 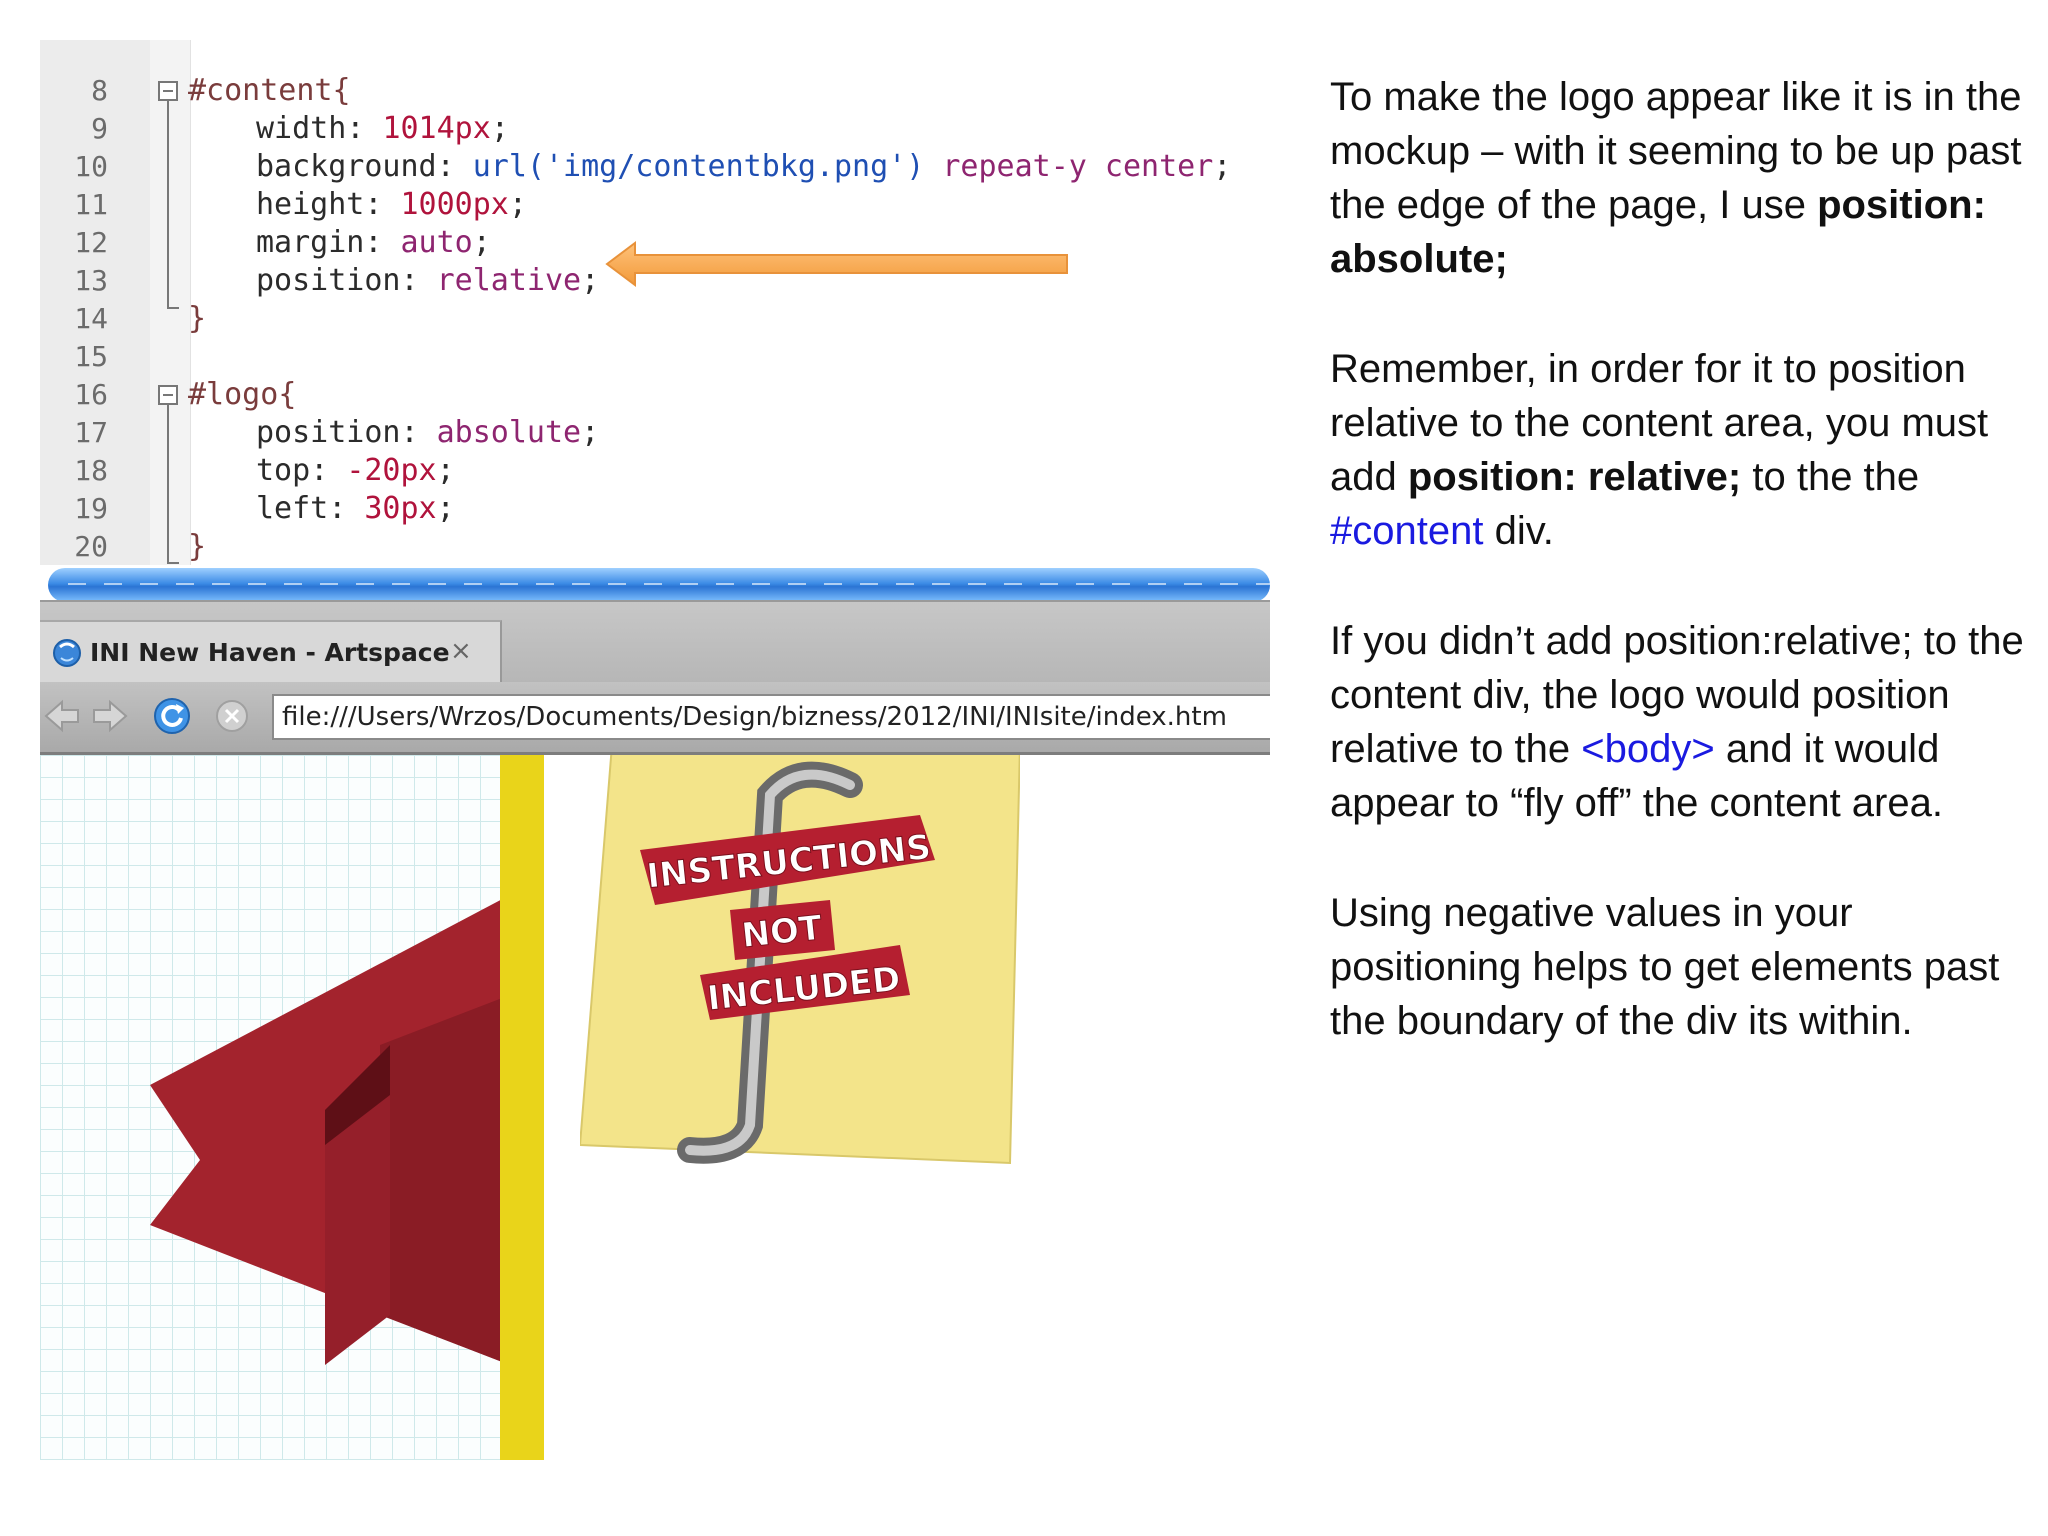 What do you see at coordinates (269, 90) in the screenshot?
I see `code-line: #content{` at bounding box center [269, 90].